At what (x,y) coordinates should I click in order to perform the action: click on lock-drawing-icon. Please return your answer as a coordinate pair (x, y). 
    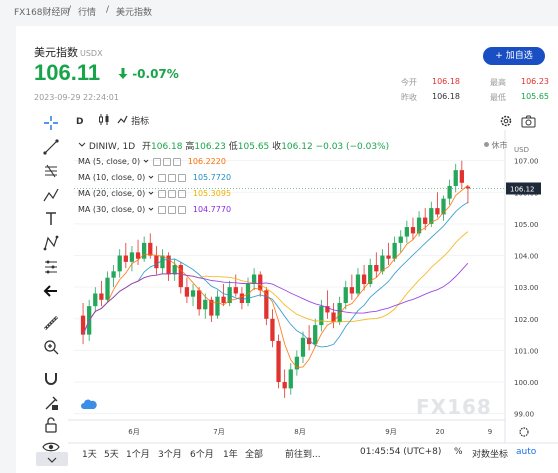
    Looking at the image, I should click on (51, 403).